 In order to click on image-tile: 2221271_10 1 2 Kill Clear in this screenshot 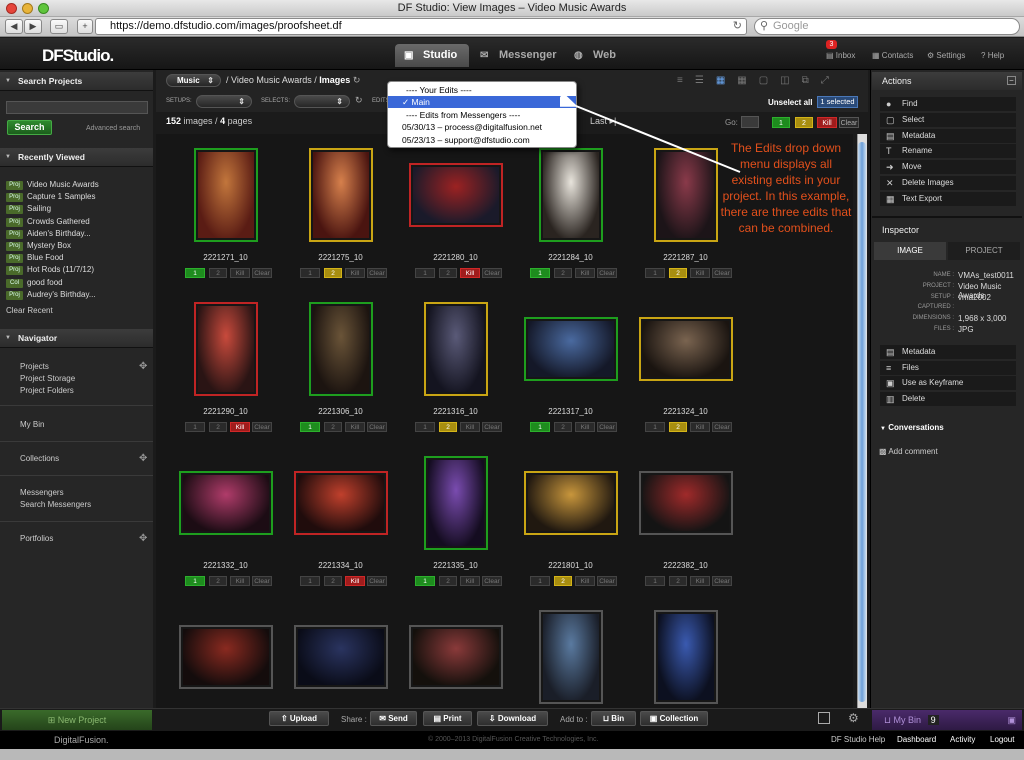, I will do `click(225, 222)`.